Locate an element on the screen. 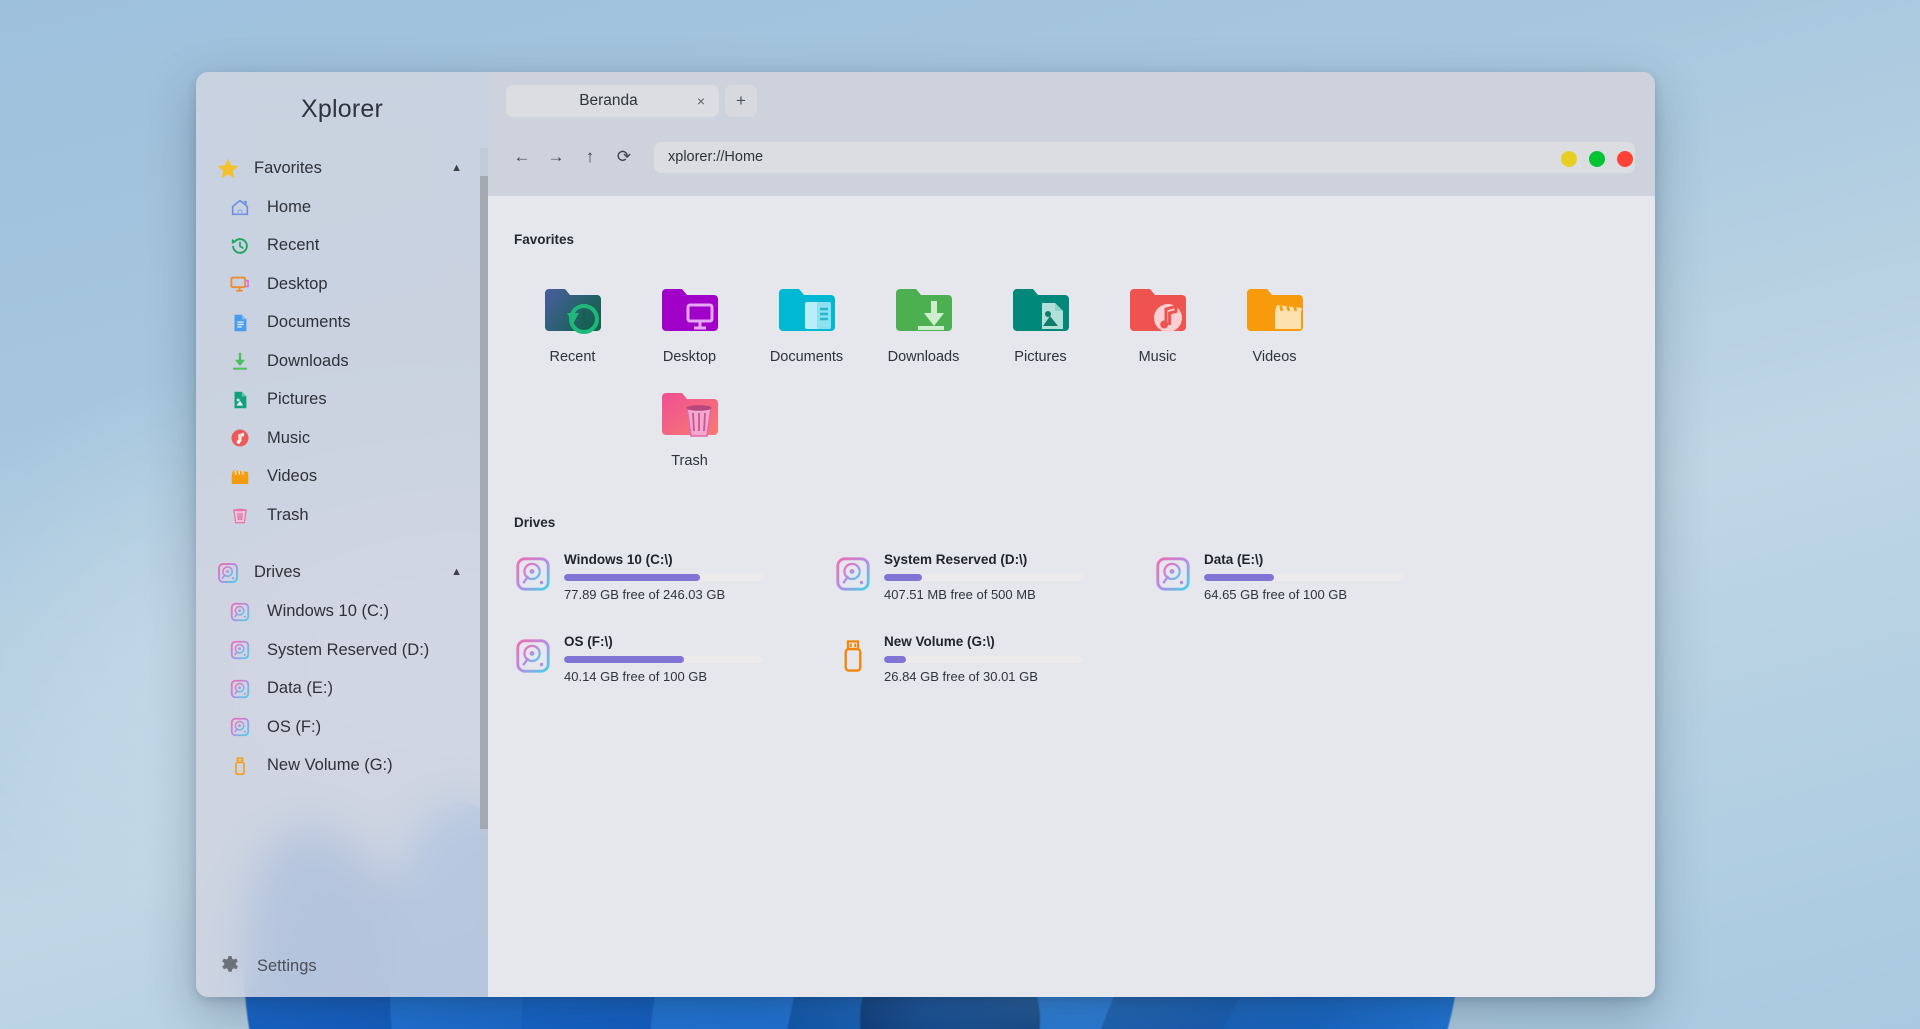  sidebar-scrollbar-thumb is located at coordinates (484, 502).